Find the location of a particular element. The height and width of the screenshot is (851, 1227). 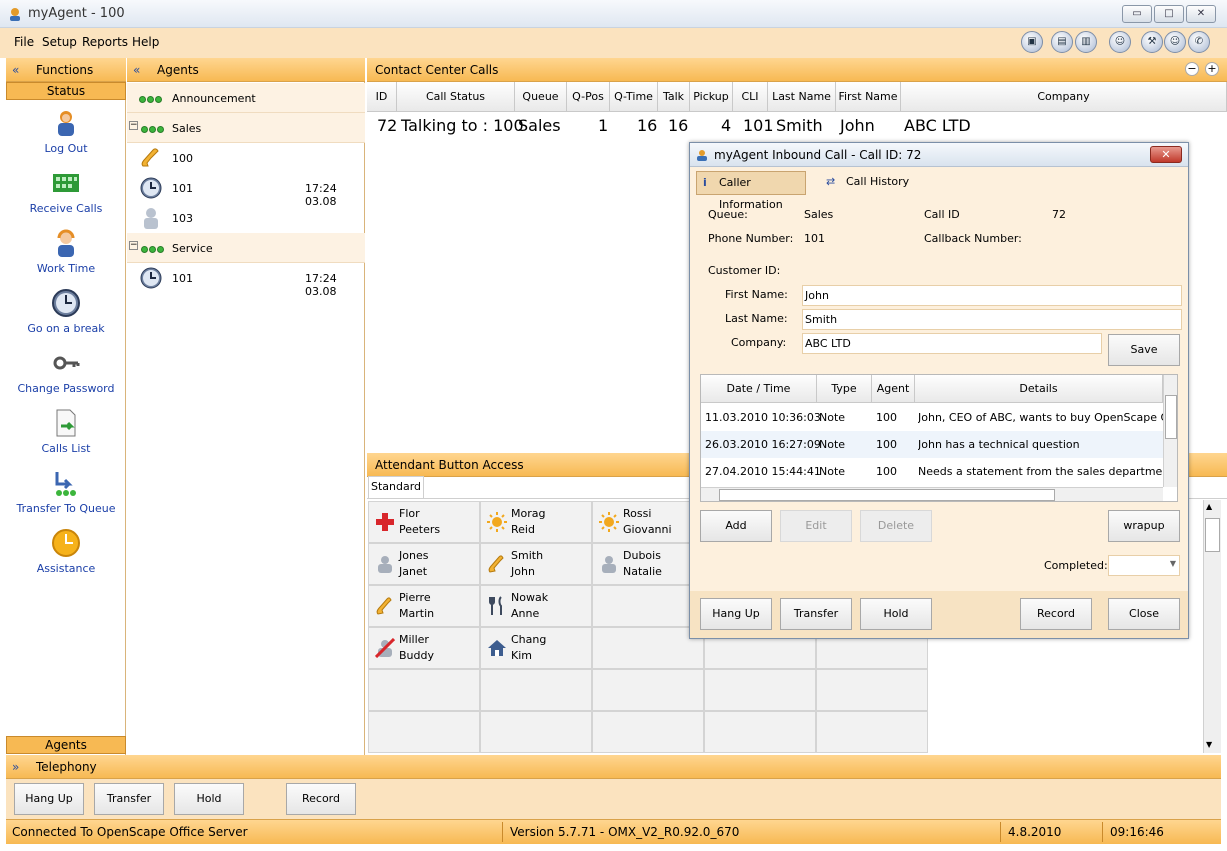

tools-icon: ⚒ is located at coordinates (1152, 42).